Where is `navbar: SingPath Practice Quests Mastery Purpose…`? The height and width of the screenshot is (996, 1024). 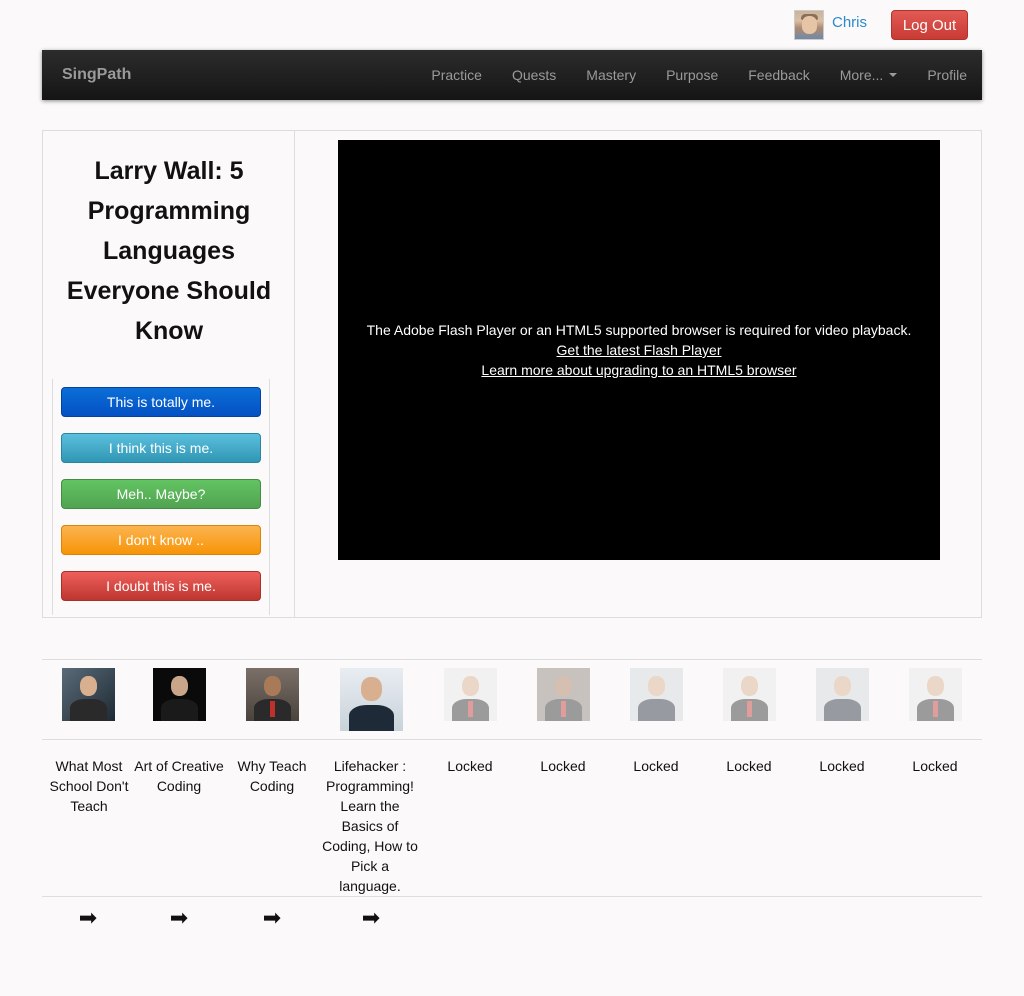
navbar: SingPath Practice Quests Mastery Purpose… is located at coordinates (512, 75).